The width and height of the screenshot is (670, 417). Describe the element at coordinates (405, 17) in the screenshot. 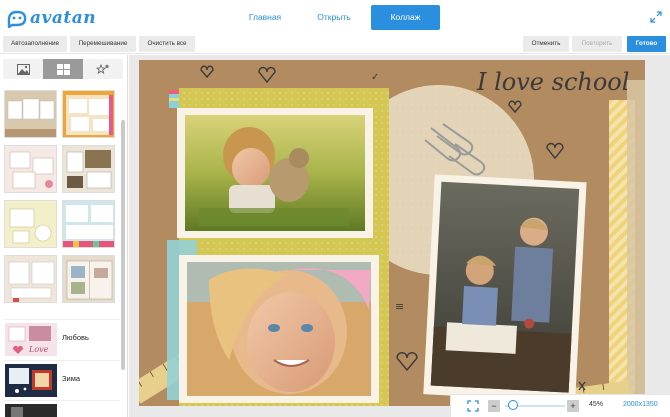

I see `nav-collage: Коллаж` at that location.